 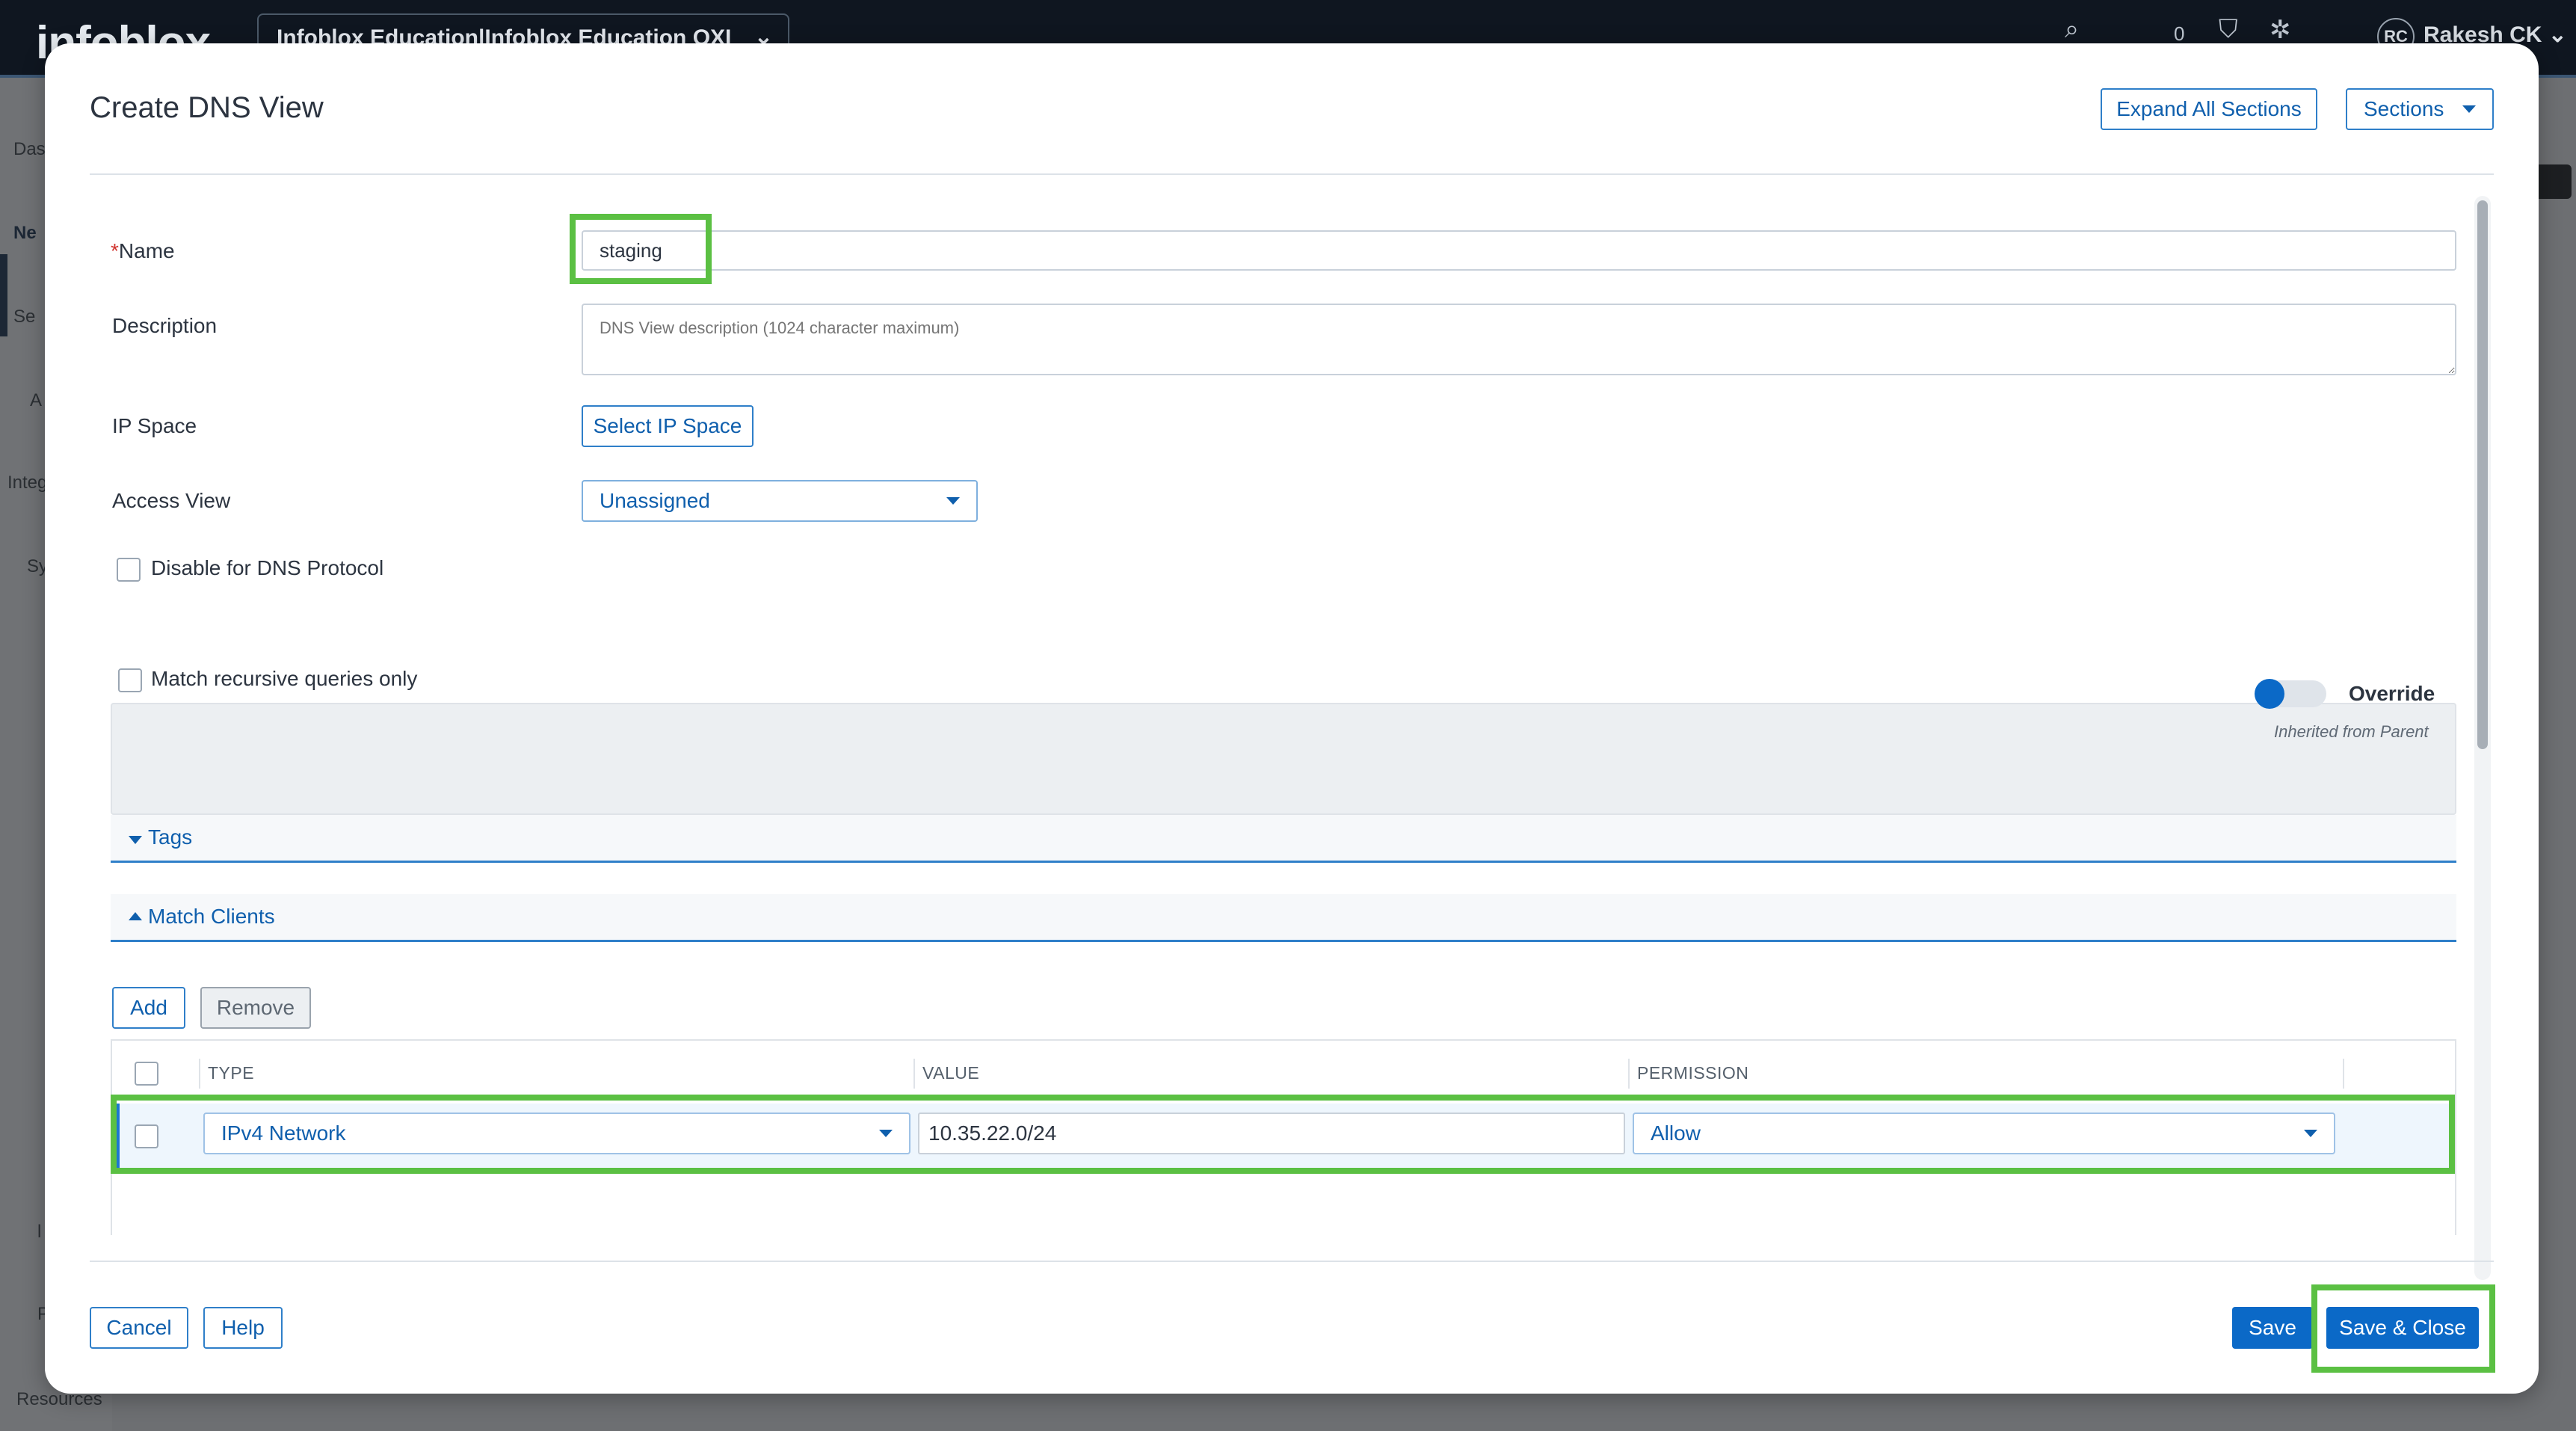 I want to click on match-clients-grid: TYPE VALUE PERMISSION IPv4 Network Allow, so click(x=1283, y=1137).